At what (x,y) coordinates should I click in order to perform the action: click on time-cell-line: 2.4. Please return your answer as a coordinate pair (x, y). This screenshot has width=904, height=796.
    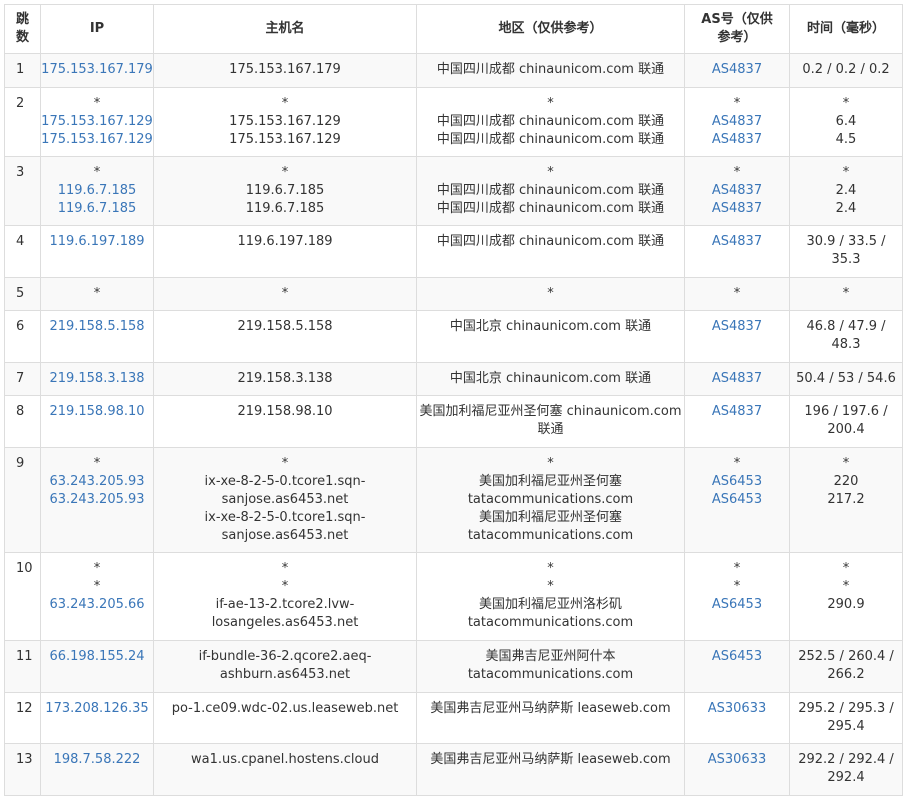
    Looking at the image, I should click on (846, 190).